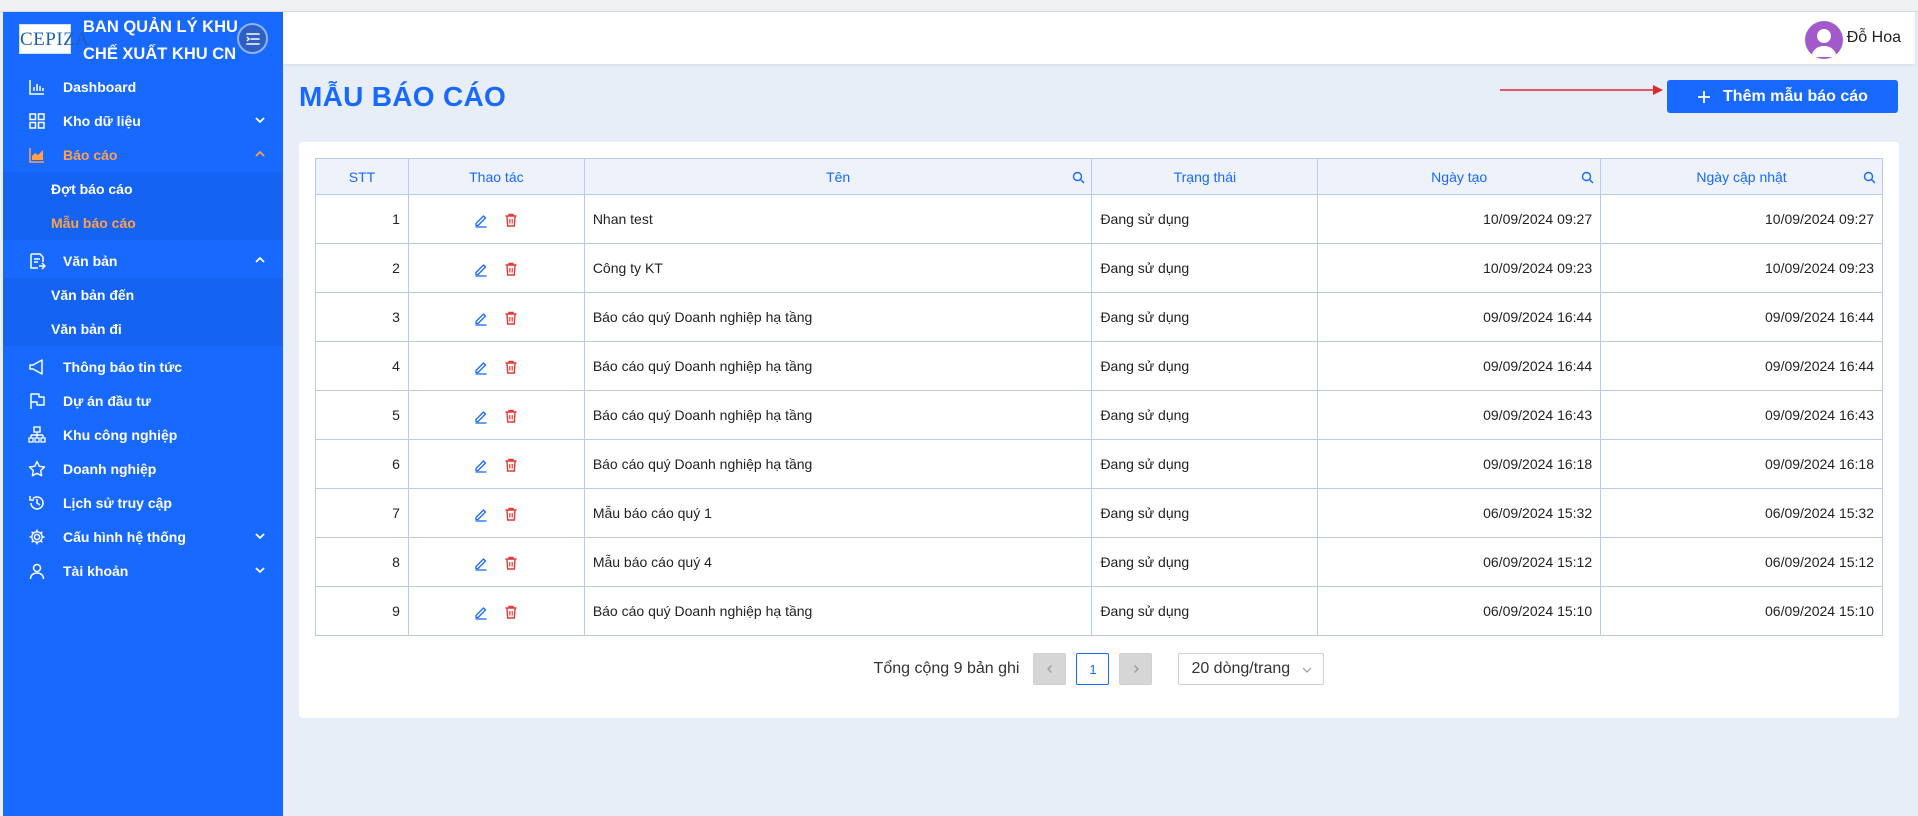  Describe the element at coordinates (1459, 562) in the screenshot. I see `cell-created-date: 06/09/2024 15:12` at that location.